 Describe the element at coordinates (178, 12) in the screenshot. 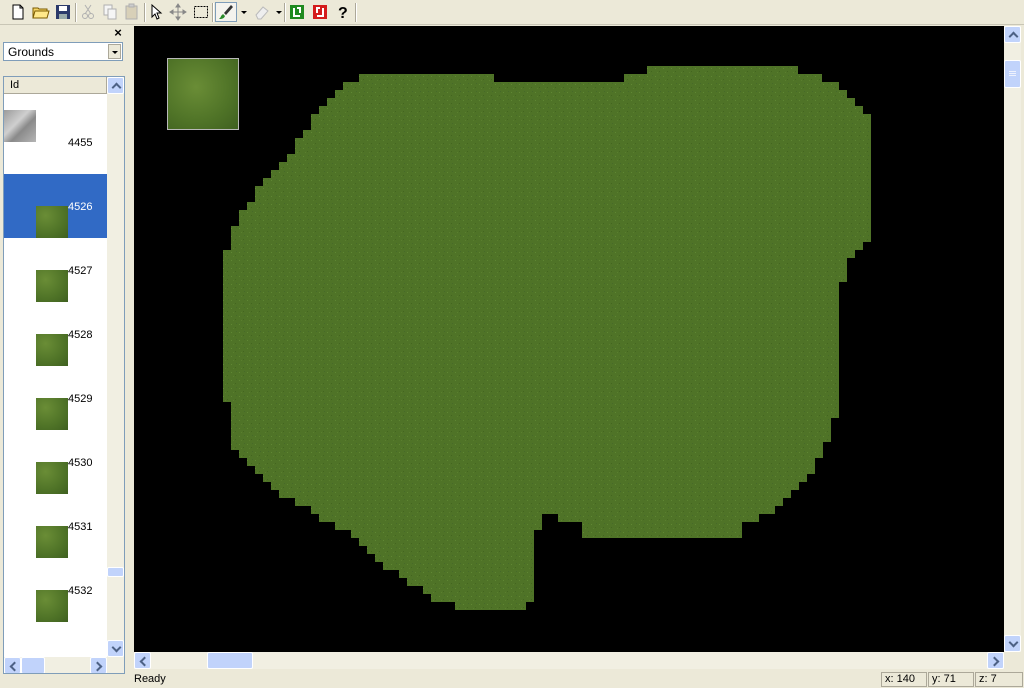

I see `move-icon` at that location.